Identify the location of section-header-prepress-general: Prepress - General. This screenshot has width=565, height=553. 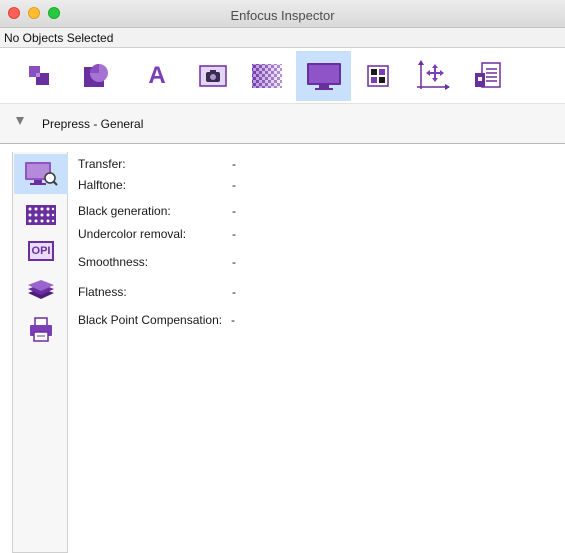
(282, 123).